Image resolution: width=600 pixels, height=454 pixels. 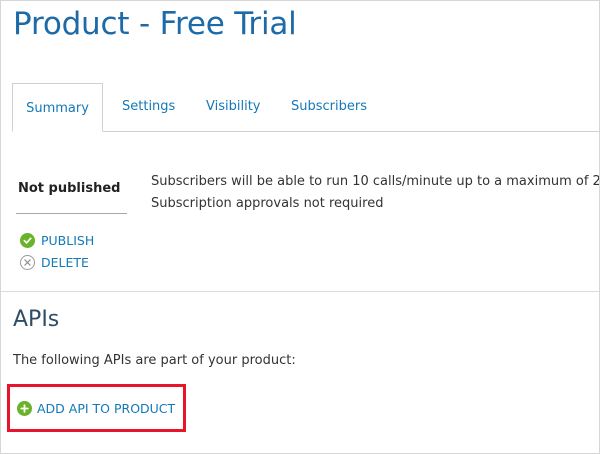 What do you see at coordinates (155, 24) in the screenshot?
I see `page-title: Product - Free Trial` at bounding box center [155, 24].